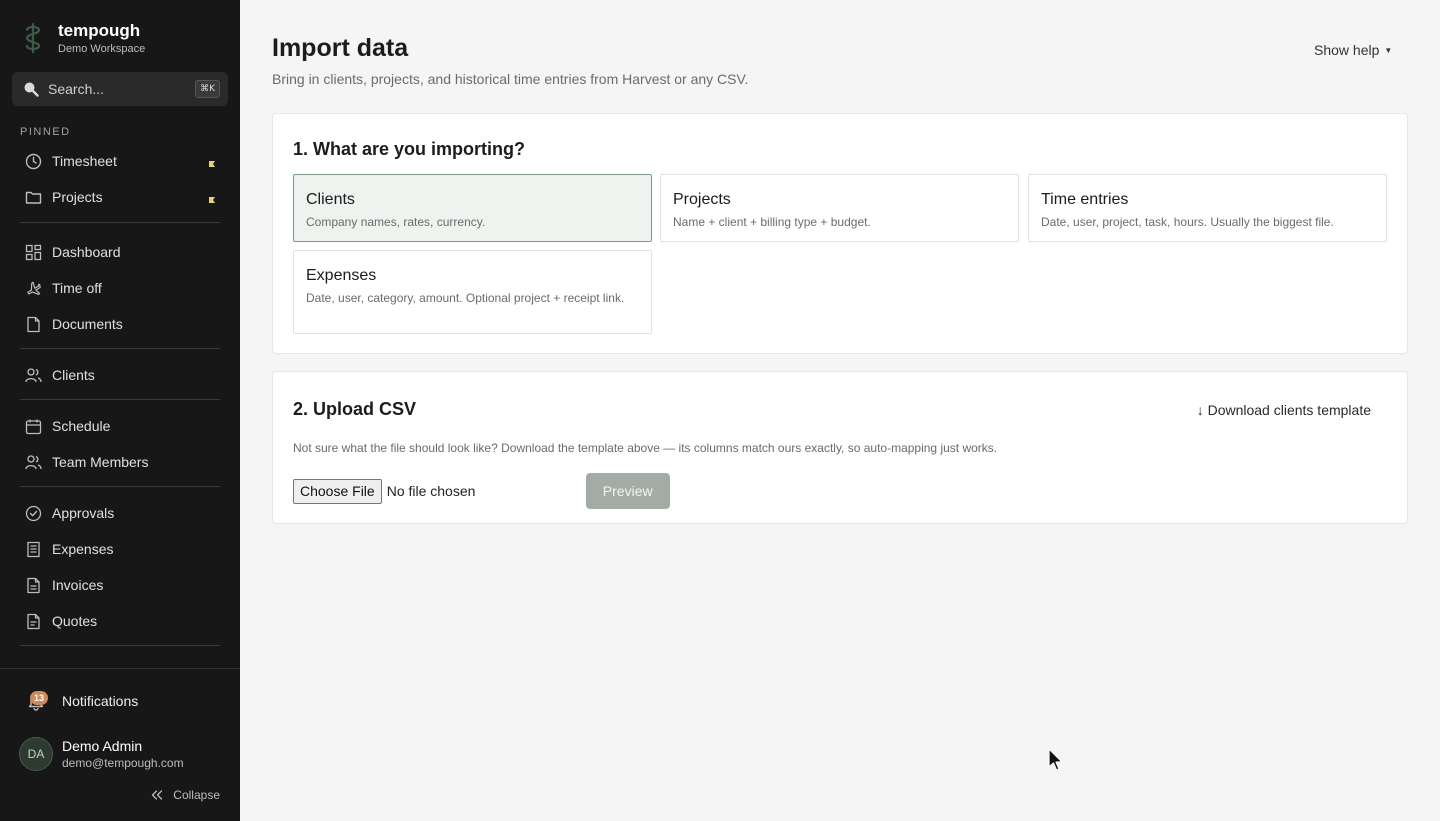 This screenshot has height=821, width=1440. What do you see at coordinates (196, 795) in the screenshot?
I see `collapse-label: Collapse` at bounding box center [196, 795].